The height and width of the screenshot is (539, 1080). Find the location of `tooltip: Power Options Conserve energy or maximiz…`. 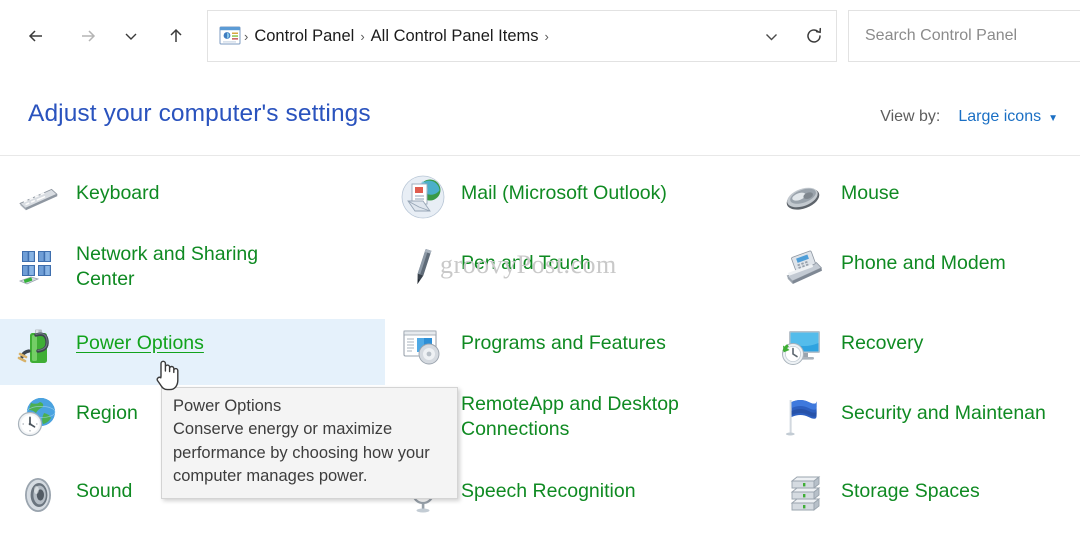

tooltip: Power Options Conserve energy or maximiz… is located at coordinates (309, 443).